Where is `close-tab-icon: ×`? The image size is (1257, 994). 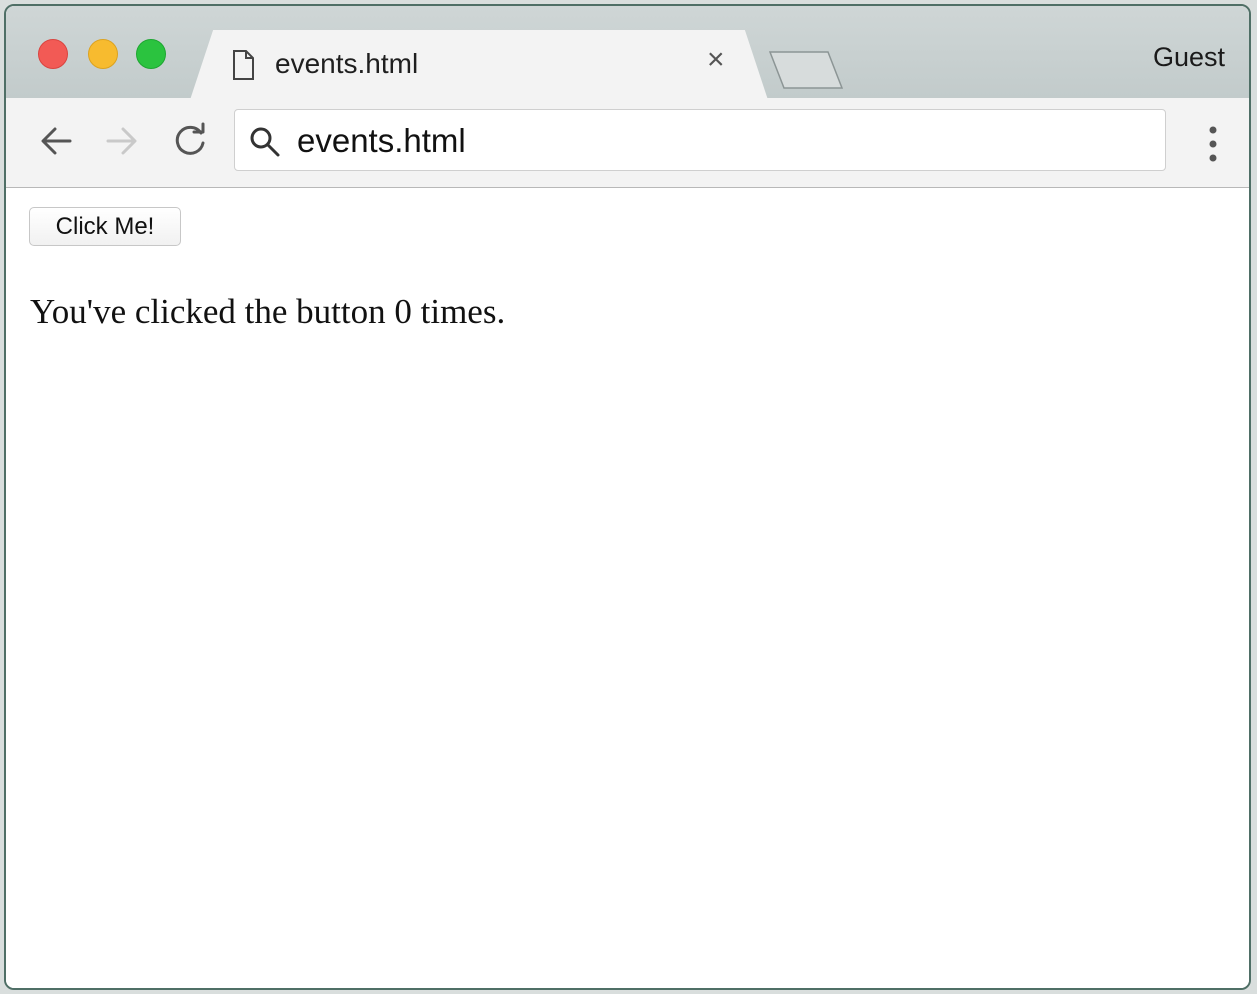
close-tab-icon: × is located at coordinates (716, 60).